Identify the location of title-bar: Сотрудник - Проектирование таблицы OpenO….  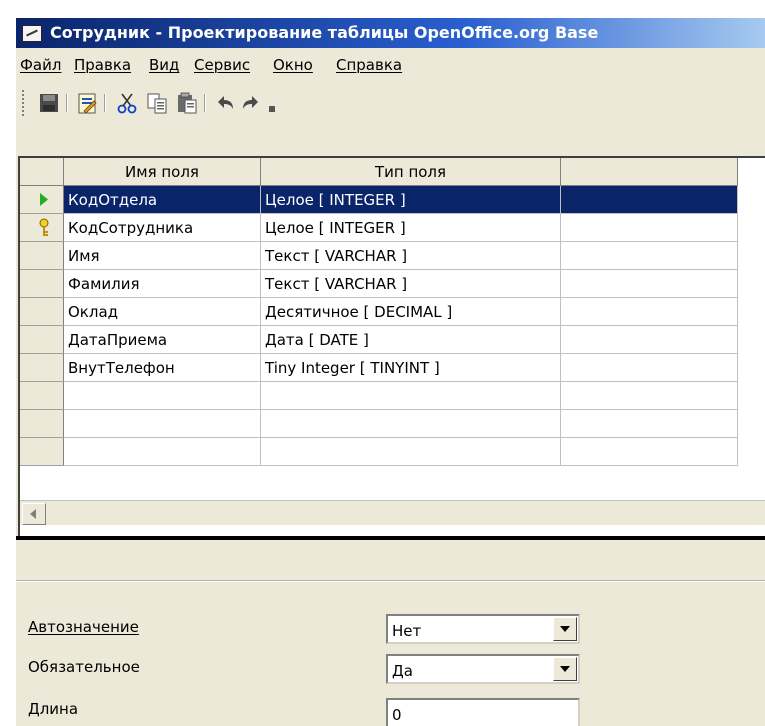
(390, 33).